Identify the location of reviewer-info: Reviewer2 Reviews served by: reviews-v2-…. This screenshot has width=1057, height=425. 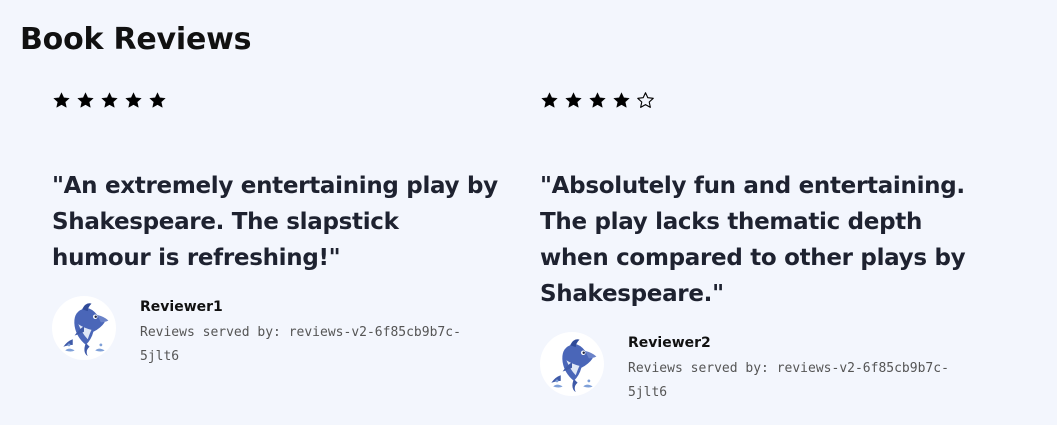
(765, 368).